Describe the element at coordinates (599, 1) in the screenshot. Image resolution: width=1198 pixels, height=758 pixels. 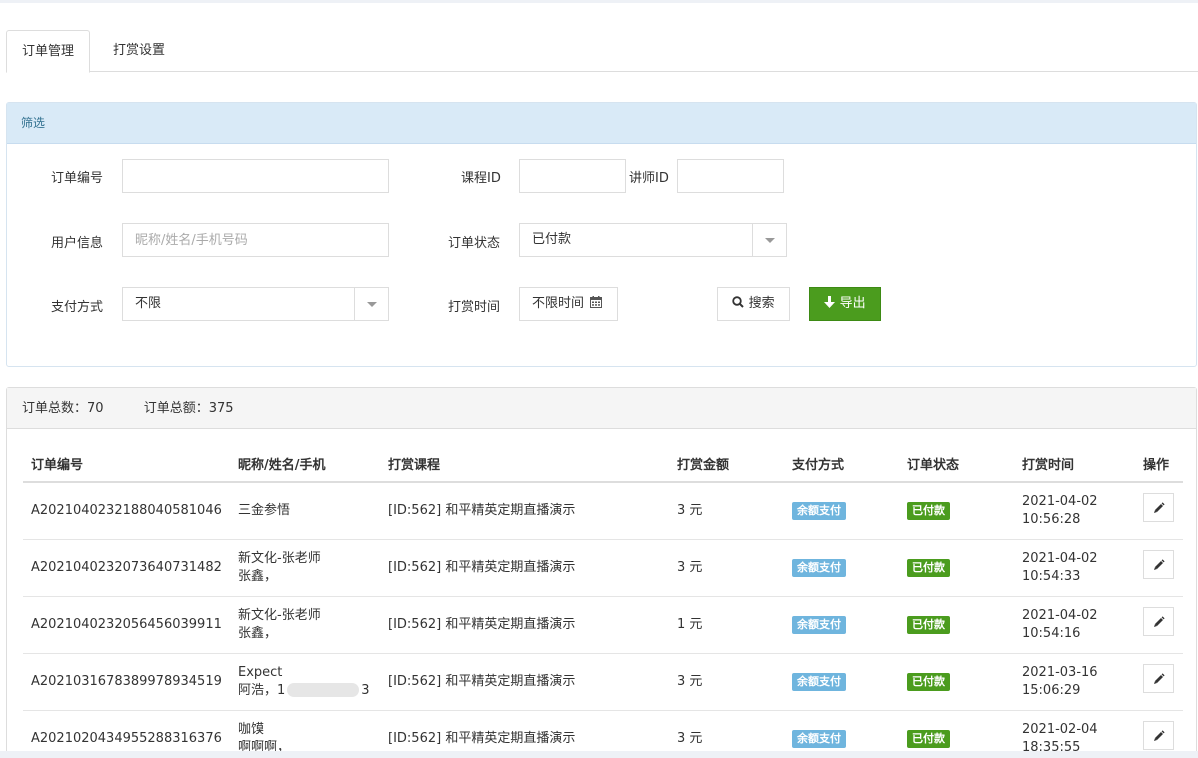
I see `top-strip` at that location.